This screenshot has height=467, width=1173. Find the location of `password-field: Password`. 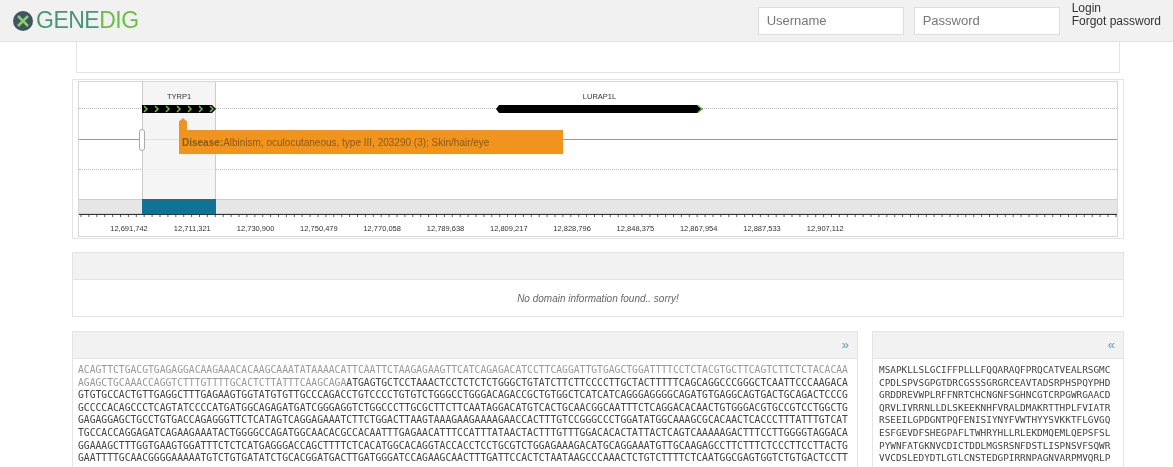

password-field: Password is located at coordinates (986, 20).